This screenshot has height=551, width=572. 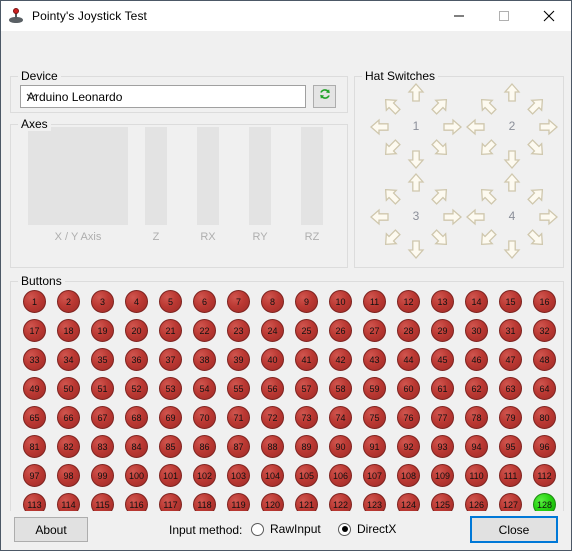 I want to click on hat-3-arrow-up-left-icon, so click(x=392, y=196).